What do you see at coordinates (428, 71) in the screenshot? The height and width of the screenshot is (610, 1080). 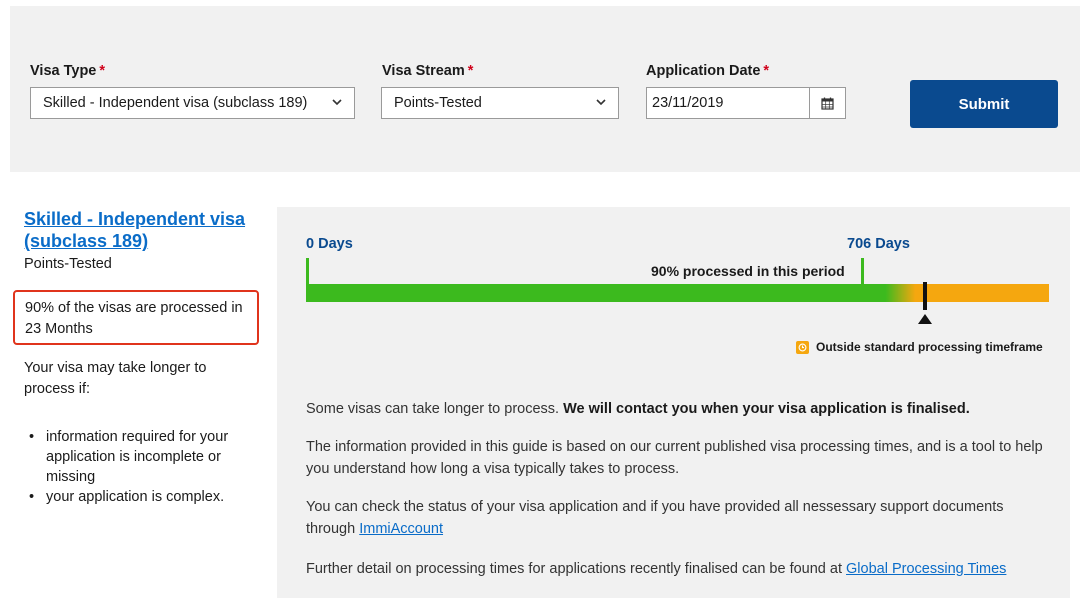 I see `visa-stream-label: Visa Stream *` at bounding box center [428, 71].